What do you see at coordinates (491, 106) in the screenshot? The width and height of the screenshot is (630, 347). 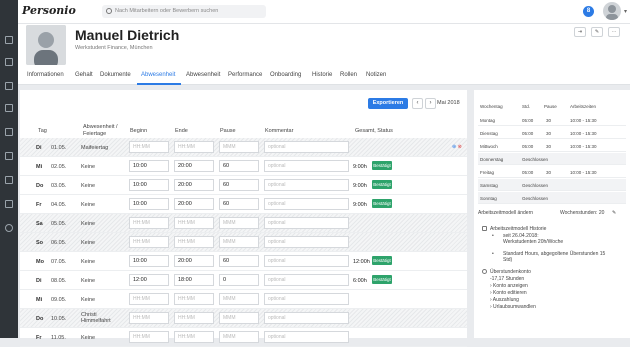 I see `ws-header-wochentag: Wochentag` at bounding box center [491, 106].